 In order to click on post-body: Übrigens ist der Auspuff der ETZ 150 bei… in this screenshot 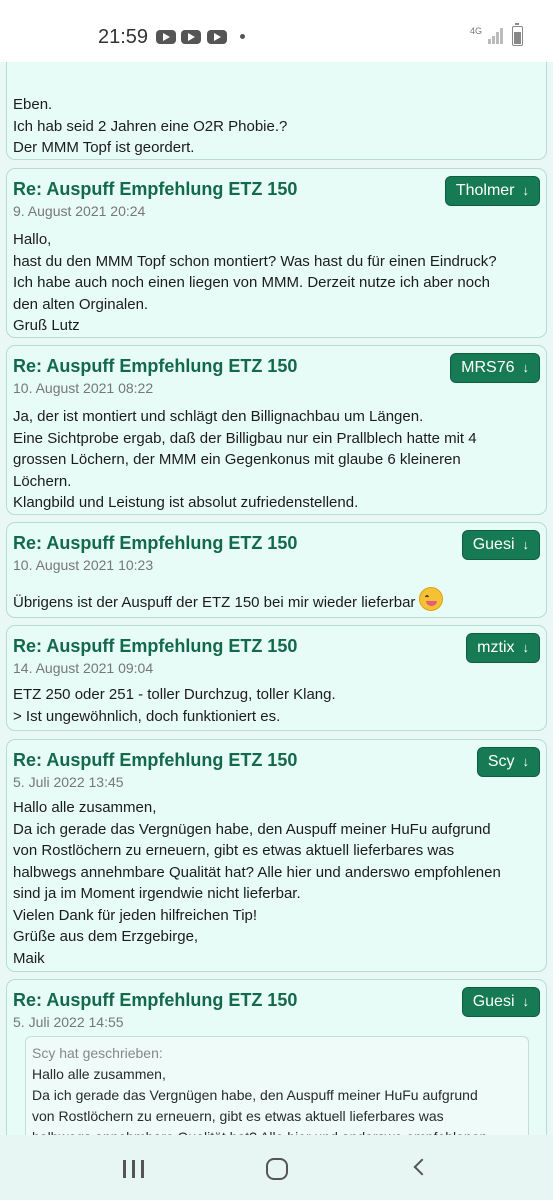, I will do `click(274, 600)`.